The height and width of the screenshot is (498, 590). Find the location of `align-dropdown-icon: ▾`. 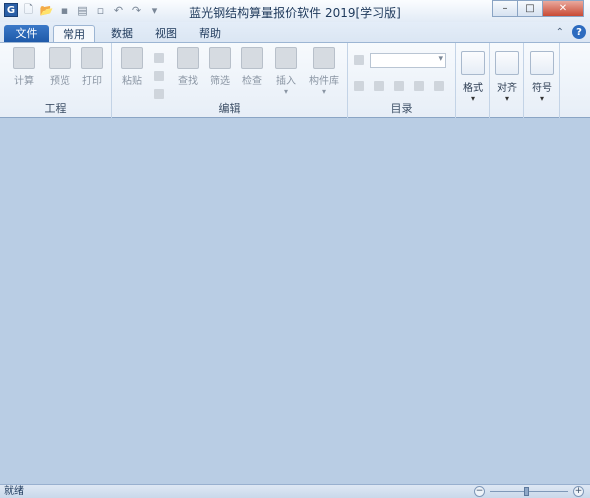

align-dropdown-icon: ▾ is located at coordinates (506, 98).